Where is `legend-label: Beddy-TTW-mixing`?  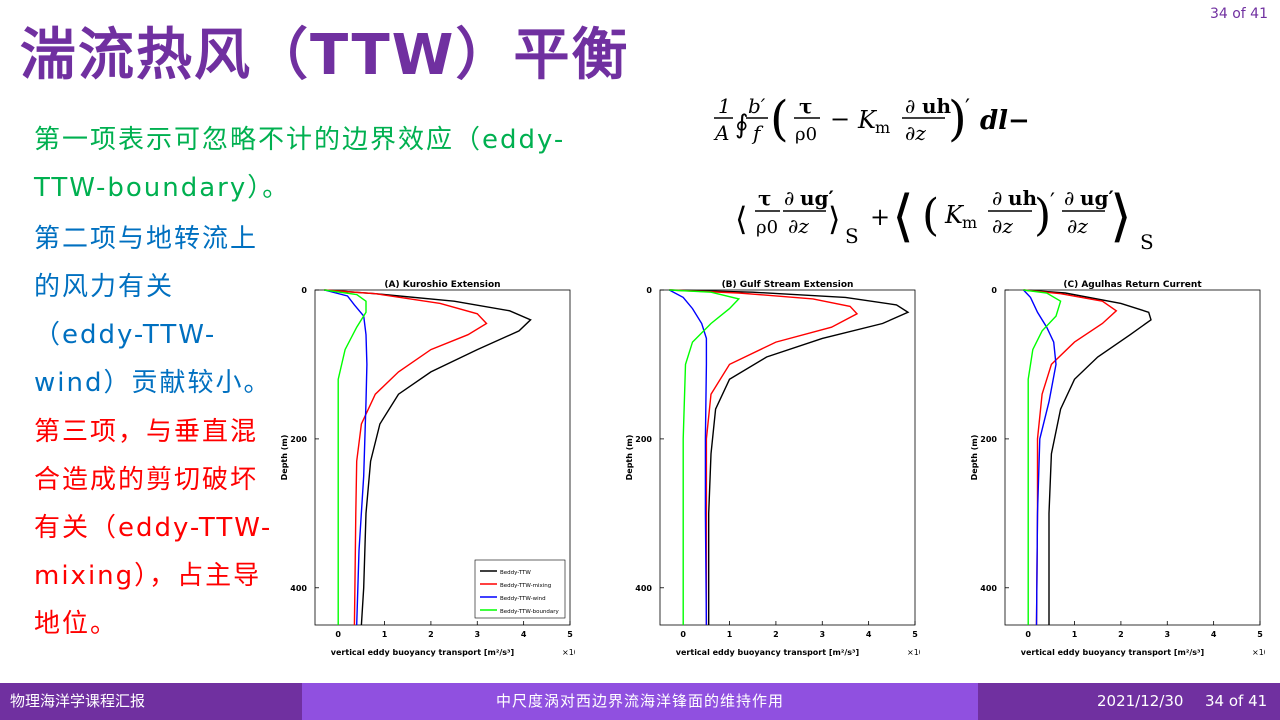 legend-label: Beddy-TTW-mixing is located at coordinates (525, 586).